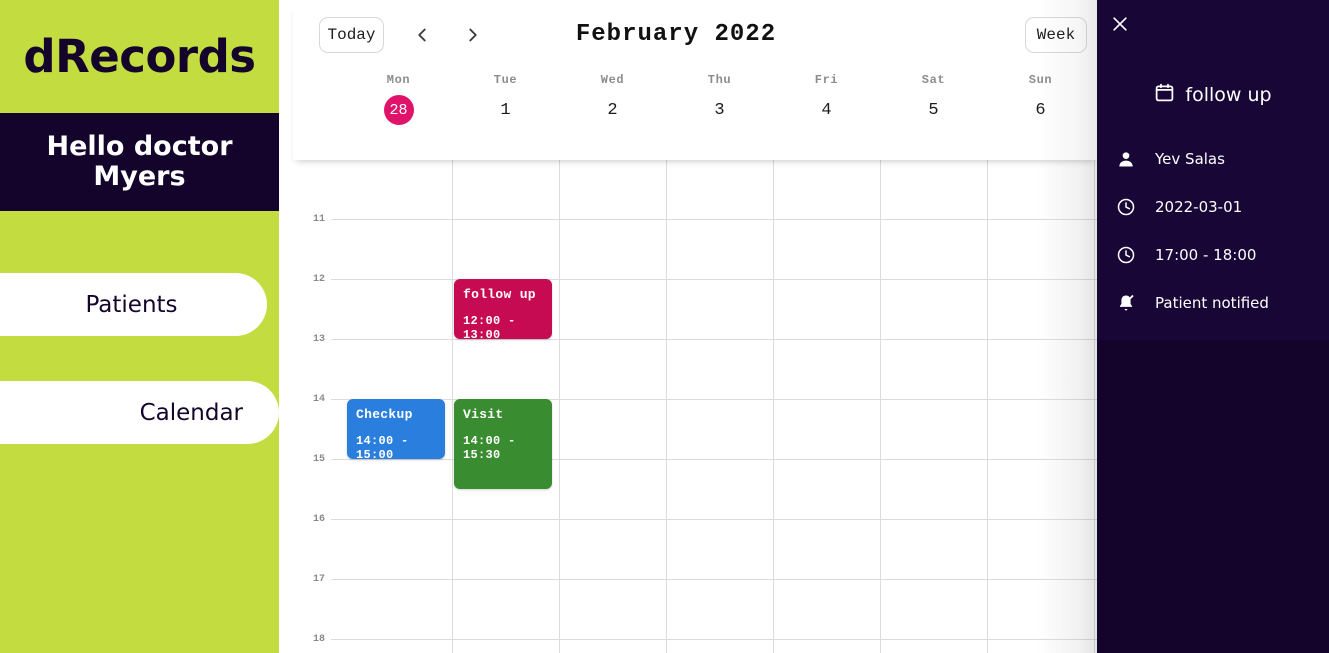  I want to click on day-name-label: Tue, so click(505, 80).